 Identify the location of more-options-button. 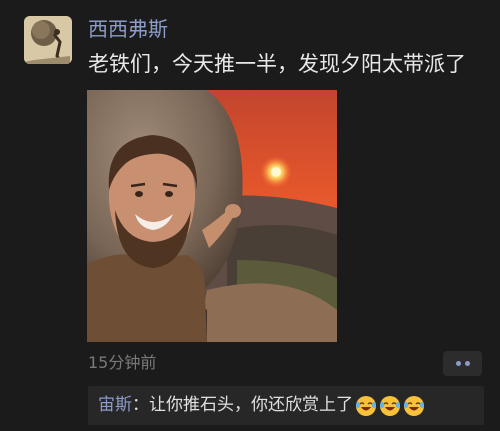
(462, 363).